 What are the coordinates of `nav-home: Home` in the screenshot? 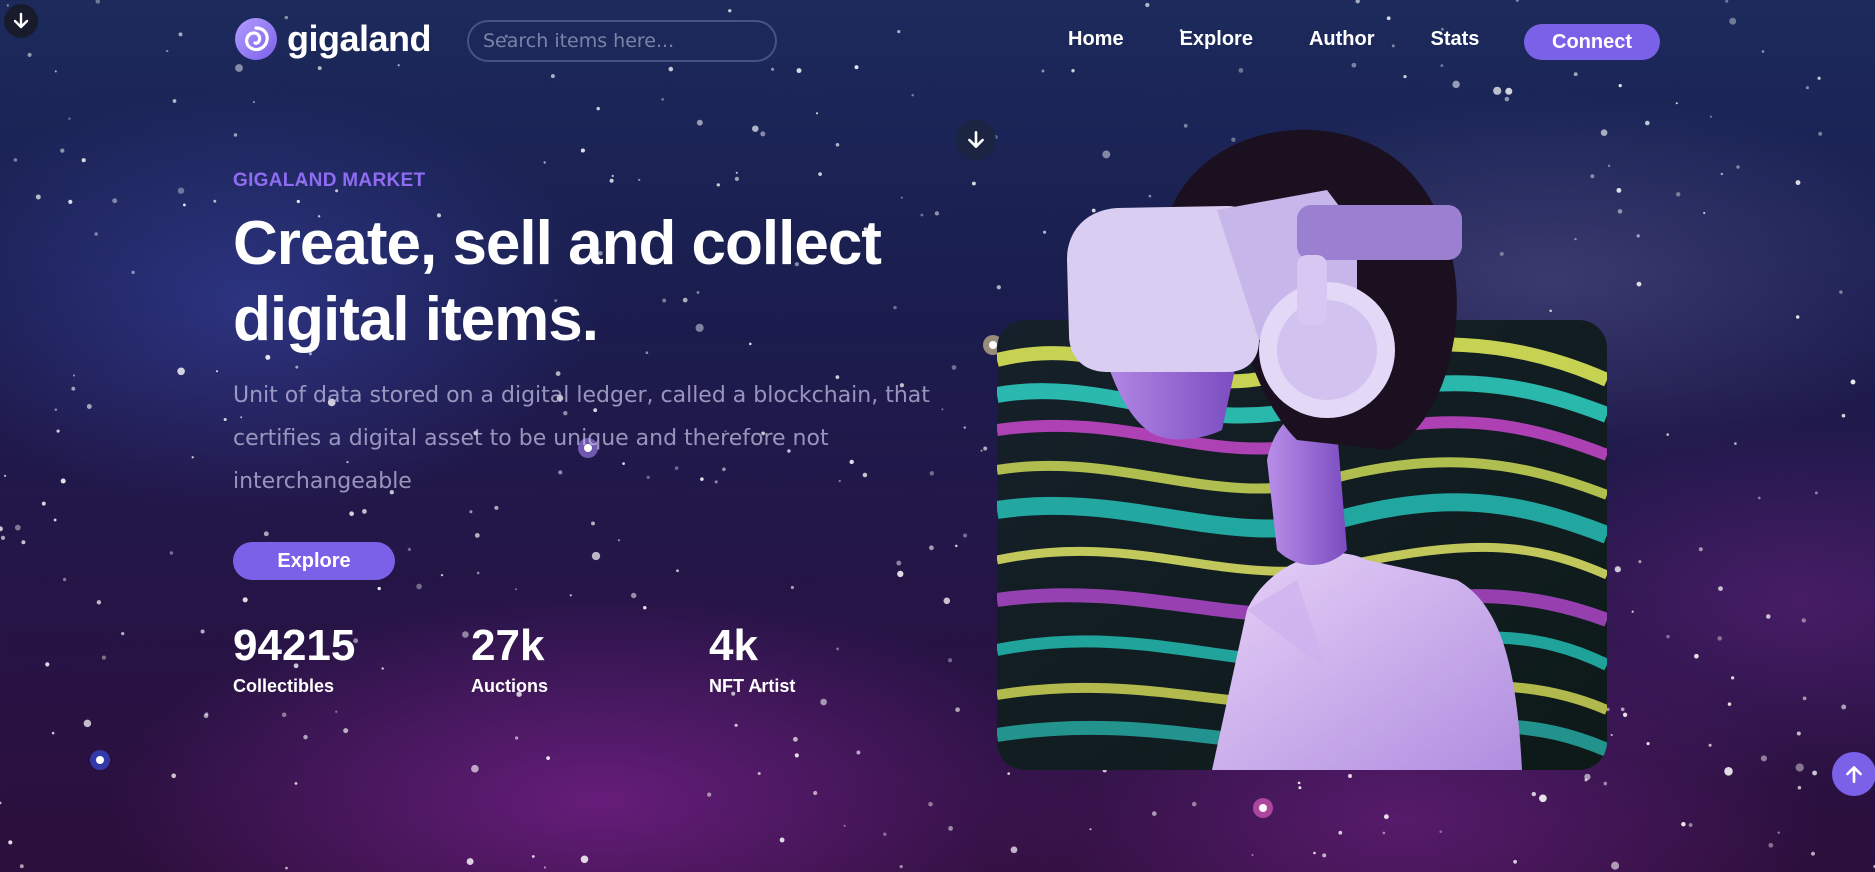 It's located at (1096, 39).